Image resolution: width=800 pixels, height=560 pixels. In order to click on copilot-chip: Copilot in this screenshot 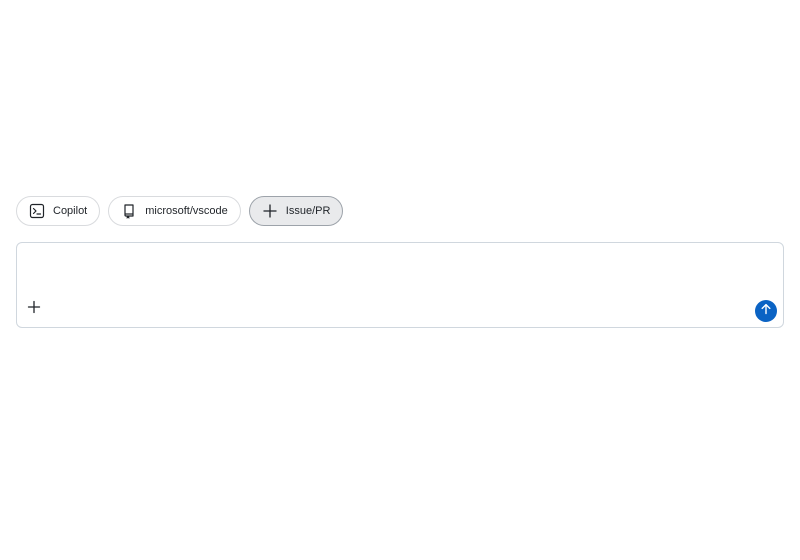, I will do `click(58, 211)`.